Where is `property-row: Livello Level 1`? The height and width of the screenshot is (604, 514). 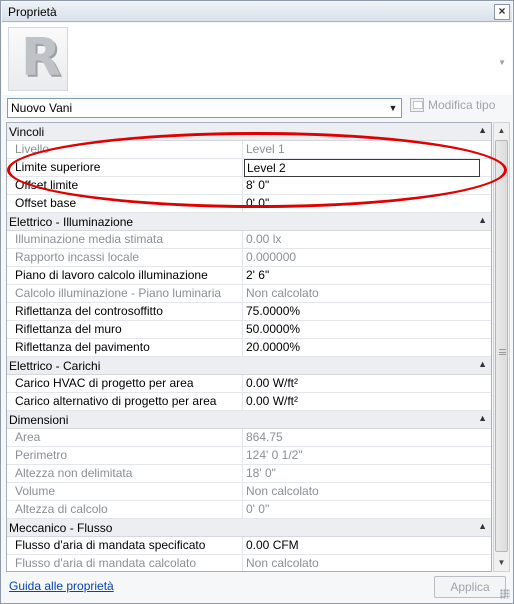
property-row: Livello Level 1 is located at coordinates (249, 150).